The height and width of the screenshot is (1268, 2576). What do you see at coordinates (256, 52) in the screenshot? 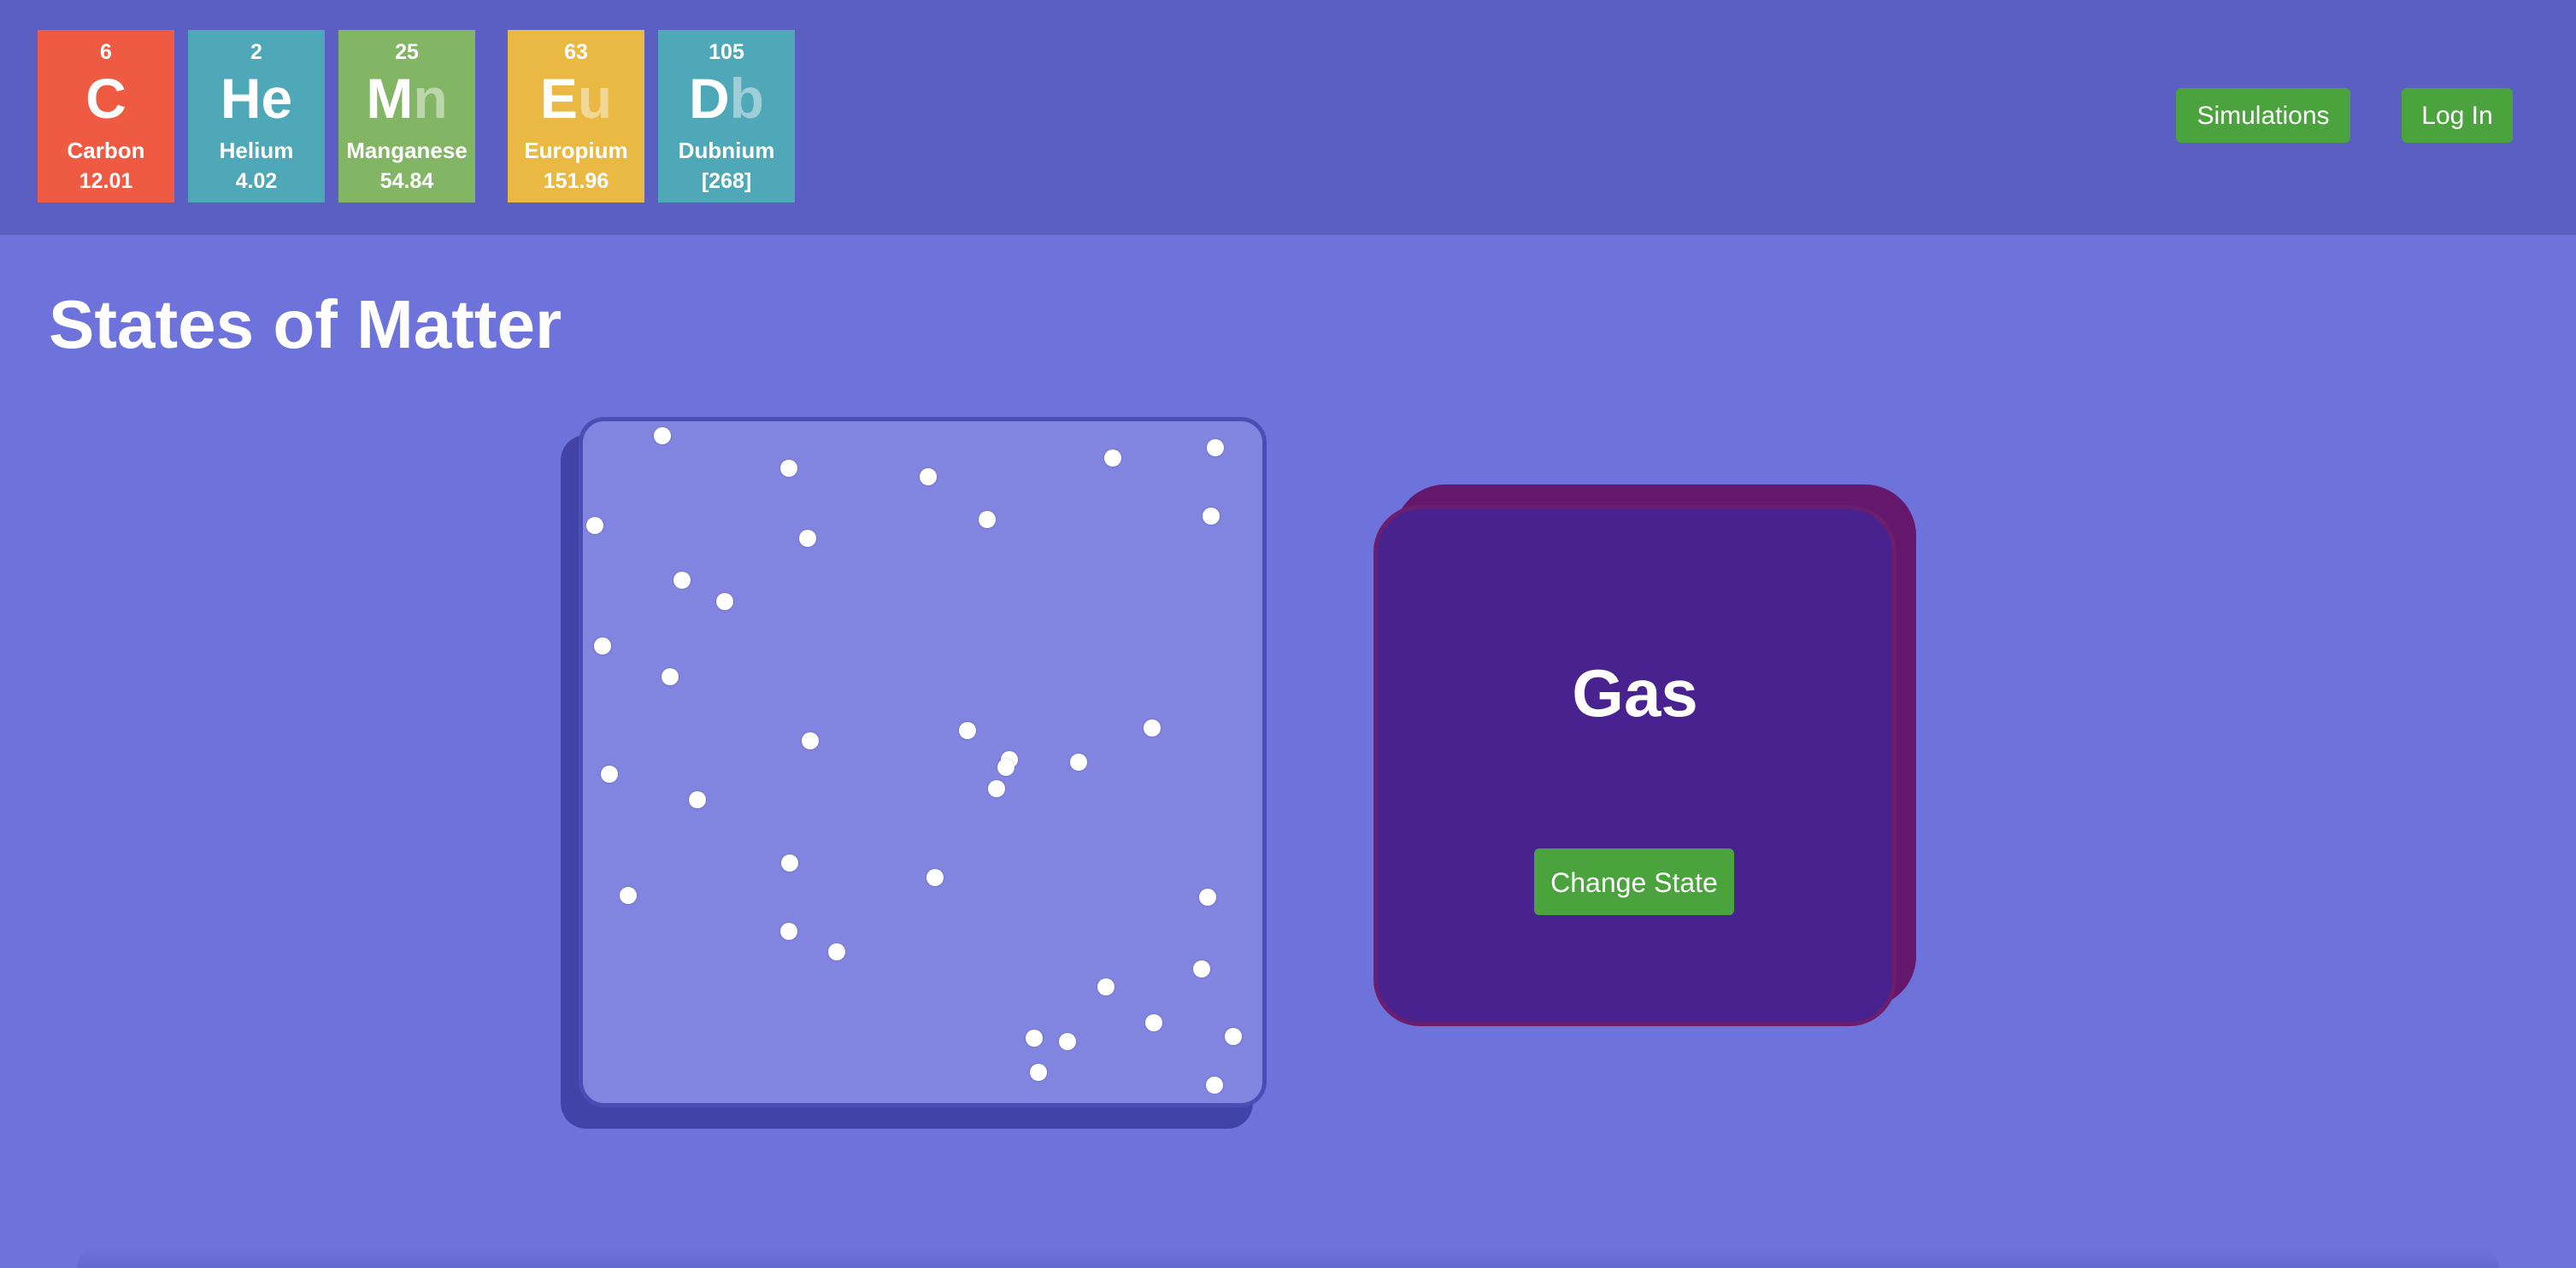
I see `atomic-number: 2` at bounding box center [256, 52].